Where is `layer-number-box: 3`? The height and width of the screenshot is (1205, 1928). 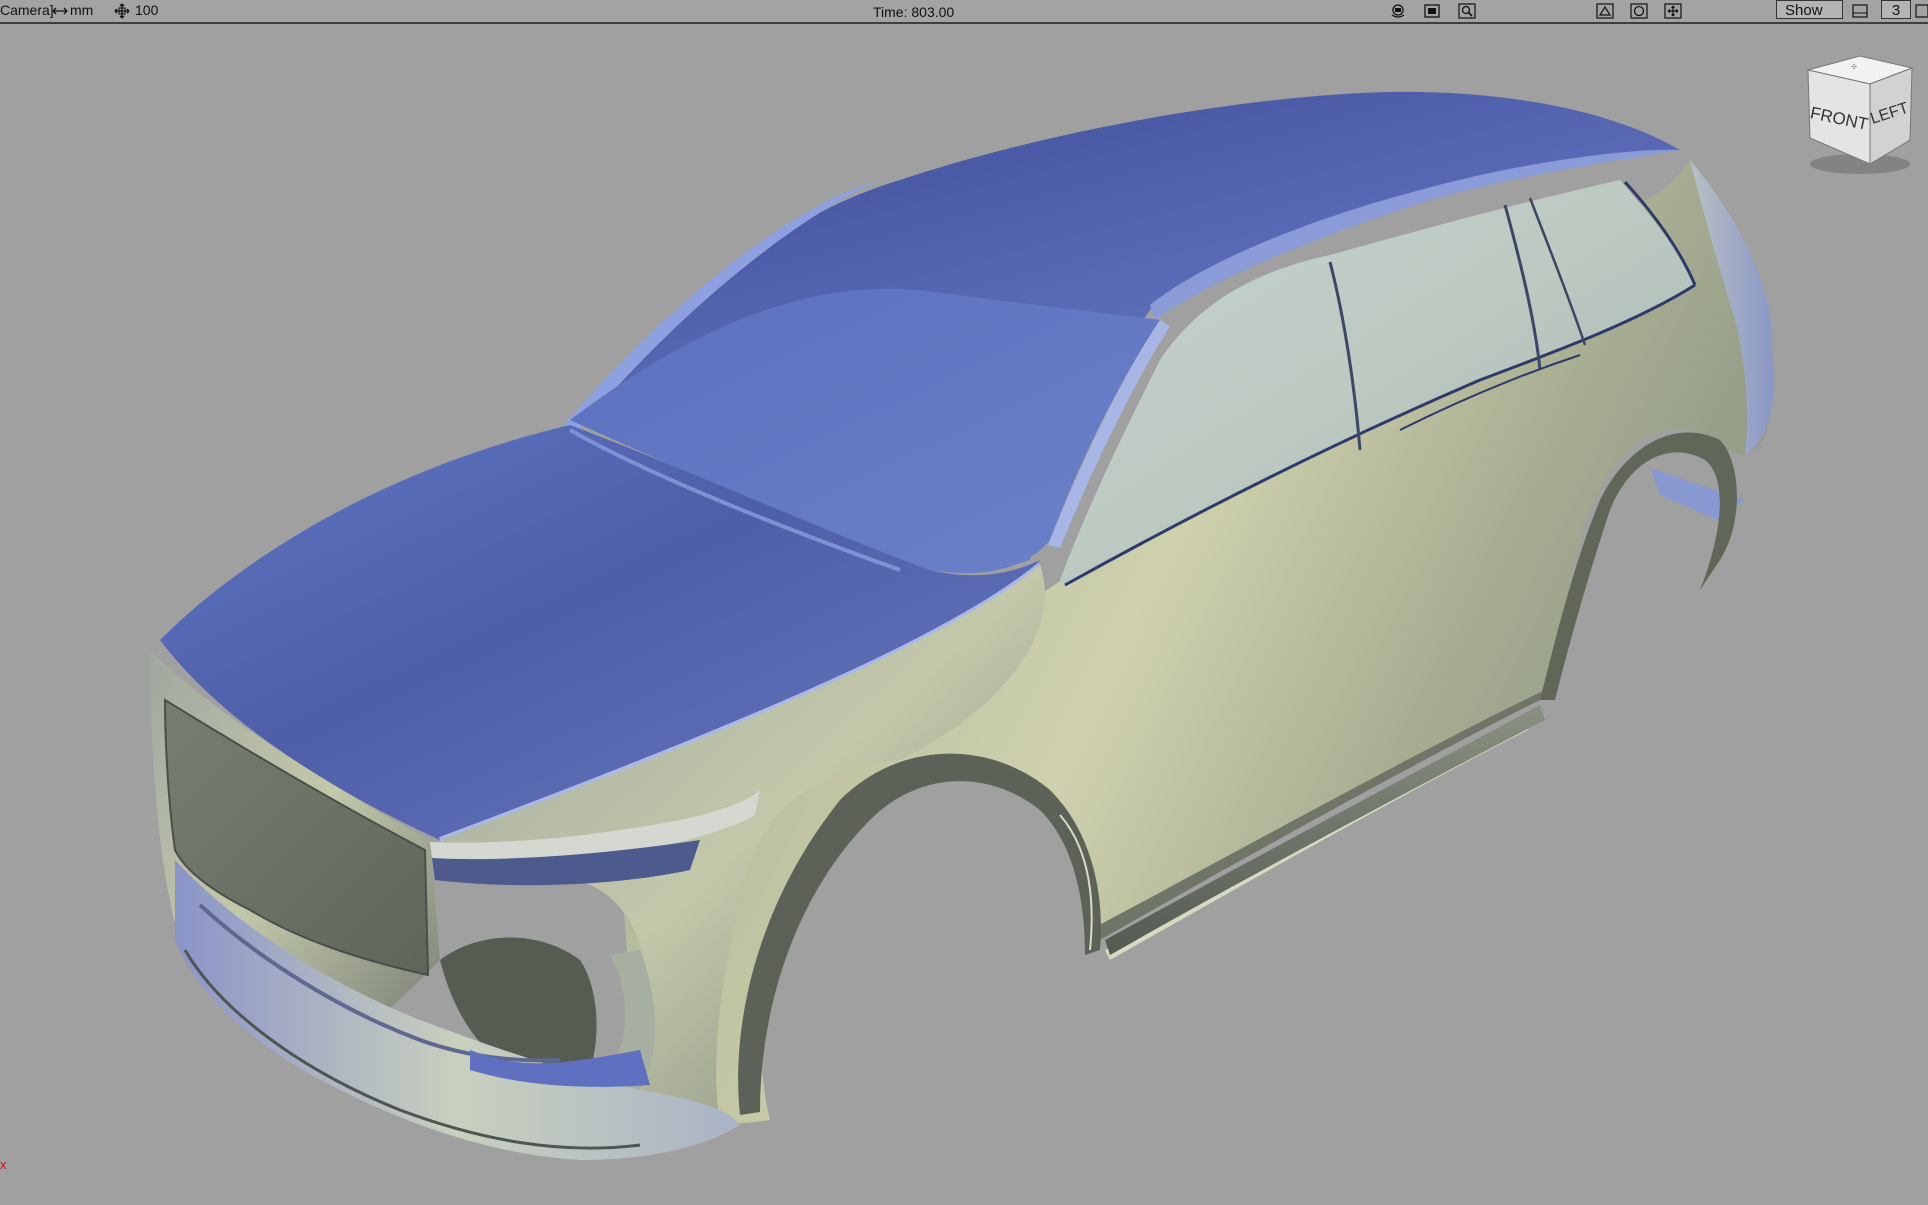 layer-number-box: 3 is located at coordinates (1896, 9).